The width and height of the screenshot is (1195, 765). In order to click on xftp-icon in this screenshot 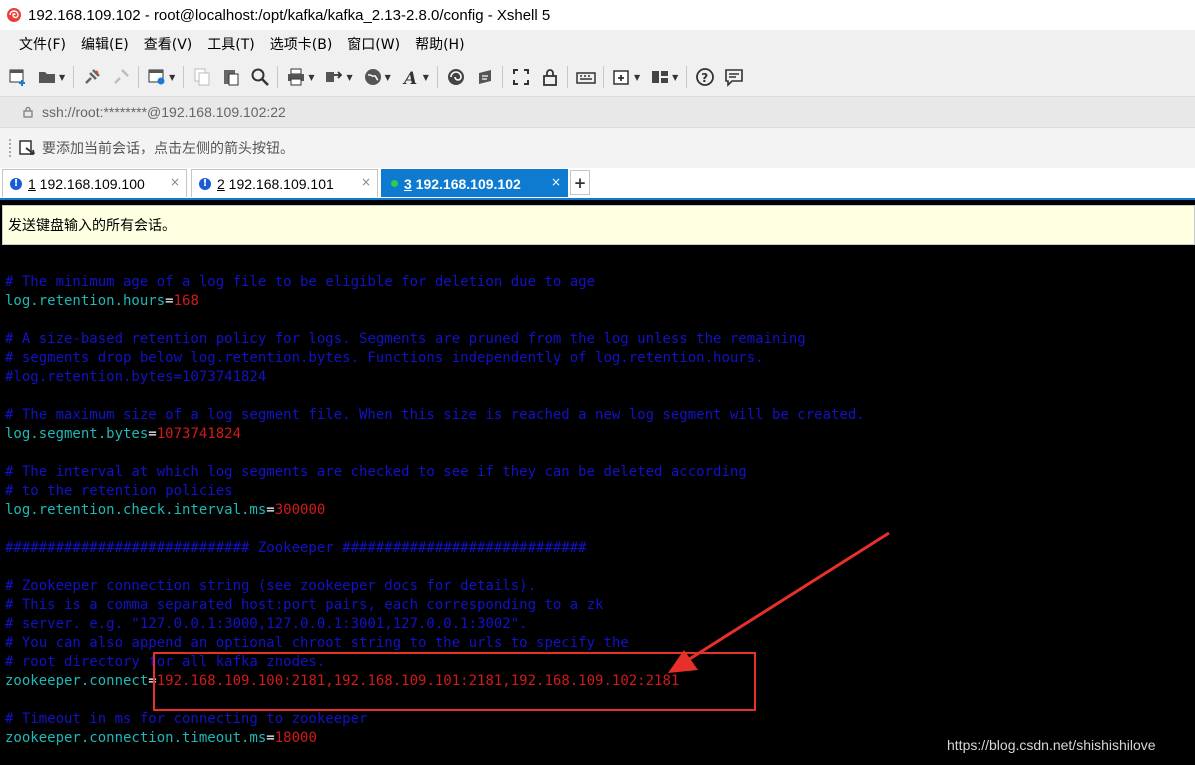, I will do `click(456, 77)`.